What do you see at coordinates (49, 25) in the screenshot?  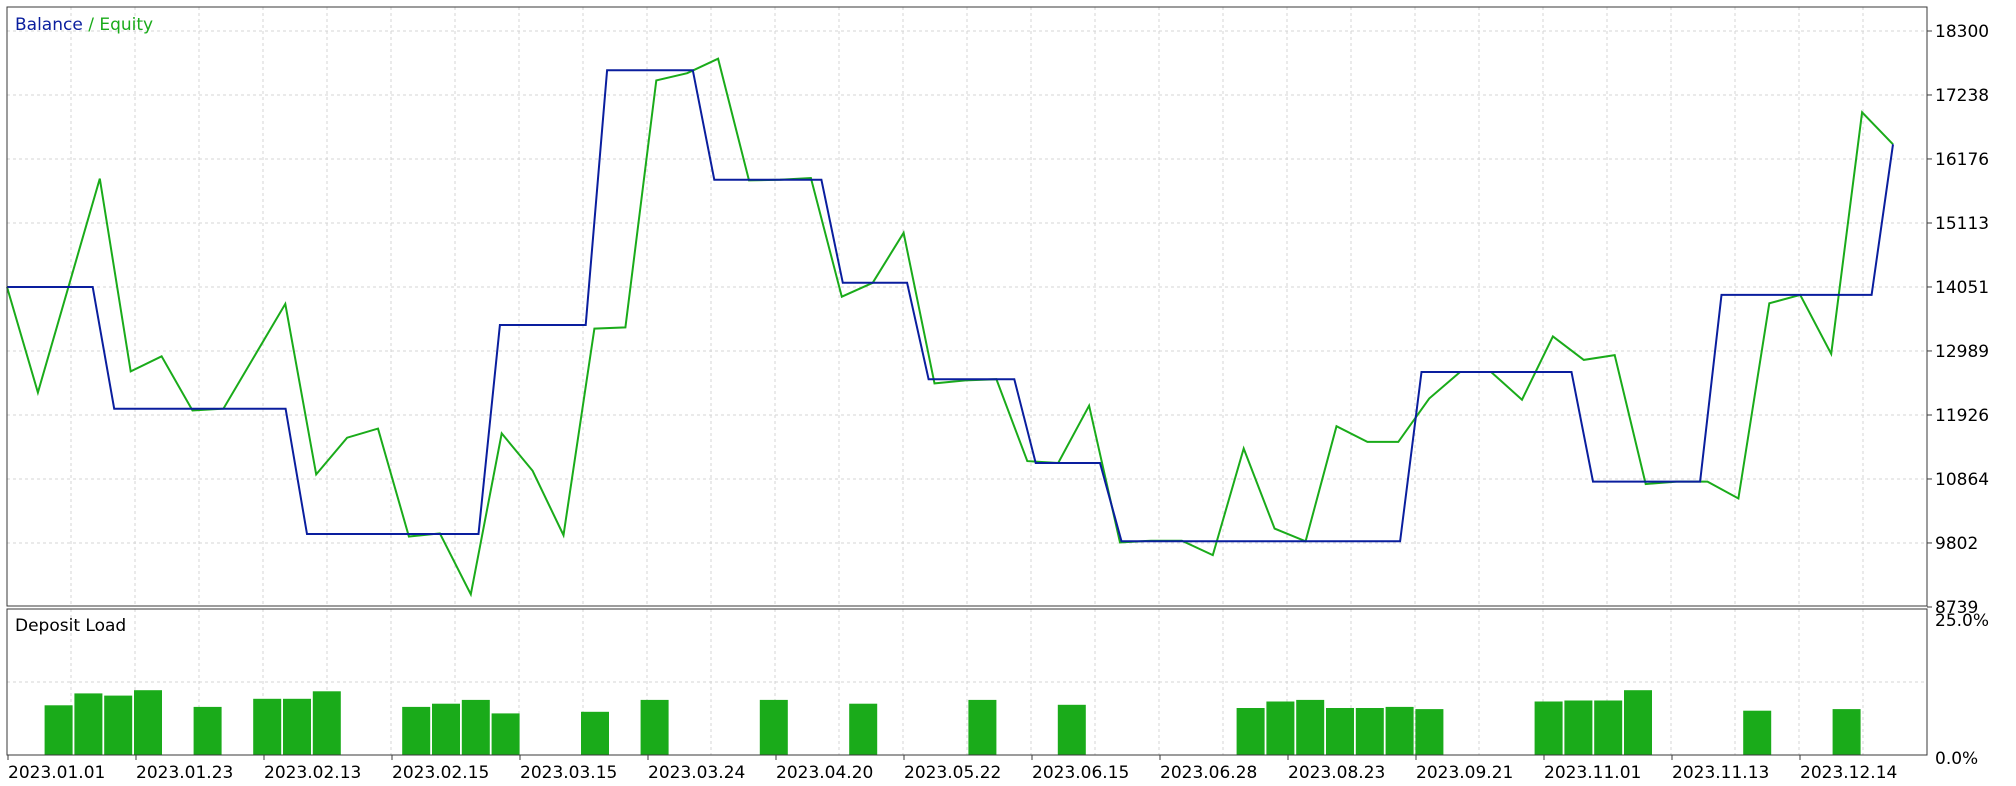 I see `legend-balance: Balance` at bounding box center [49, 25].